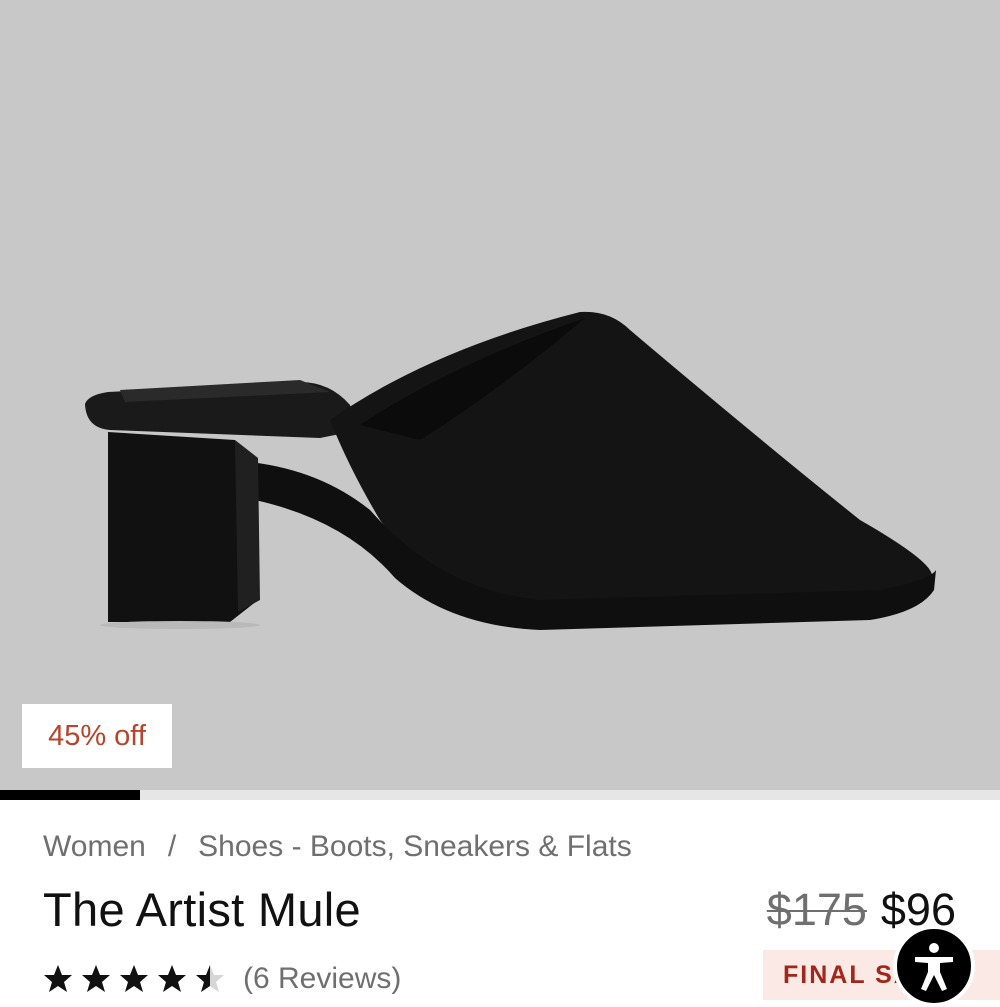 The width and height of the screenshot is (1000, 1007). I want to click on product-title: The Artist Mule, so click(202, 909).